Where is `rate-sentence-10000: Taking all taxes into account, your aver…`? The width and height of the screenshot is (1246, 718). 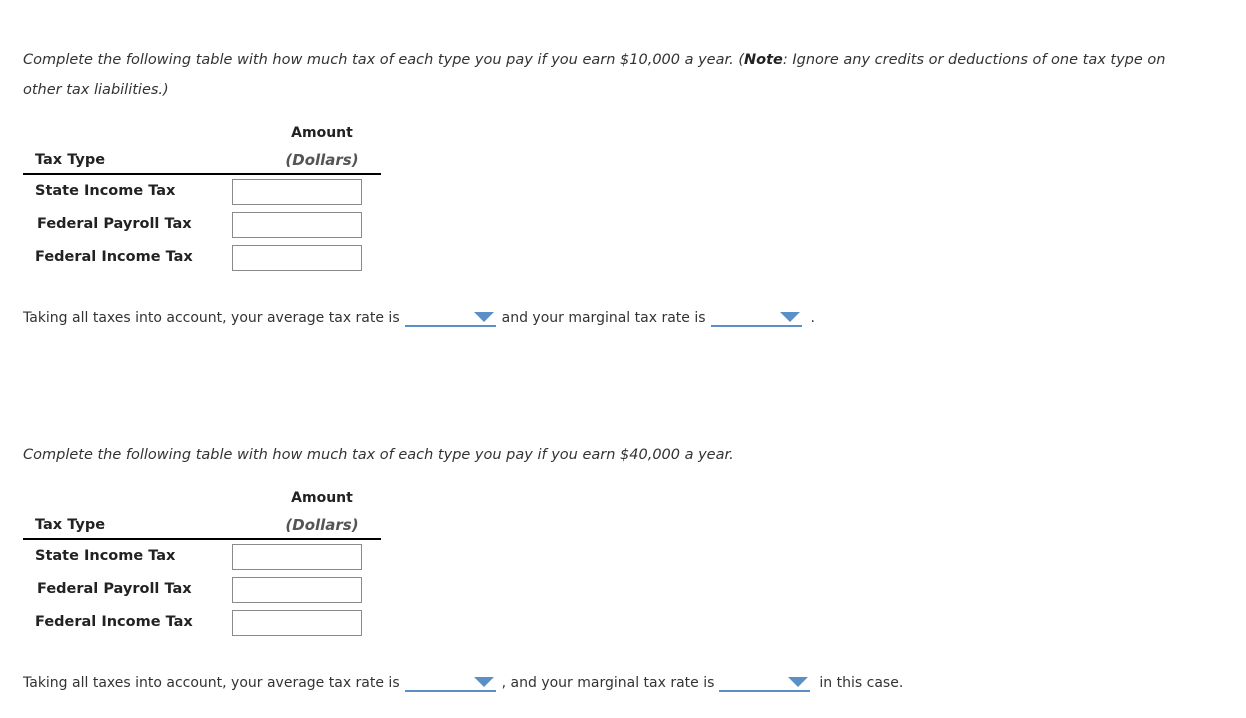
rate-sentence-10000: Taking all taxes into account, your aver… is located at coordinates (419, 318).